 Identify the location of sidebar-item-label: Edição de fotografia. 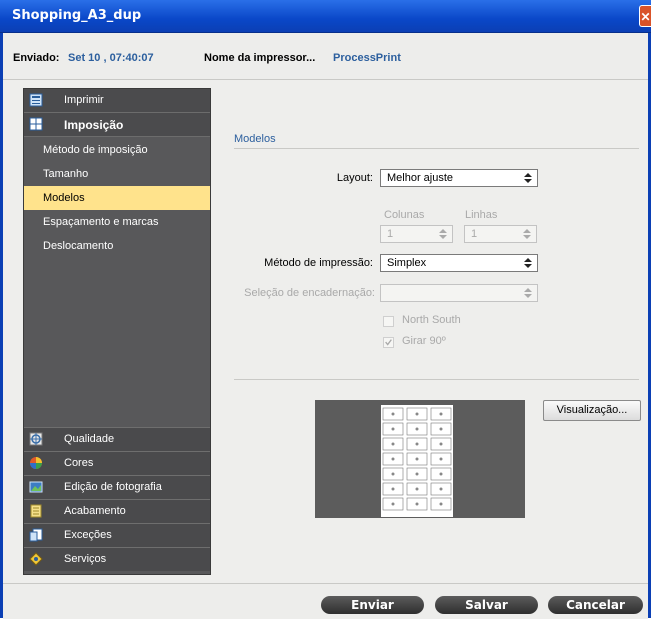
(113, 487).